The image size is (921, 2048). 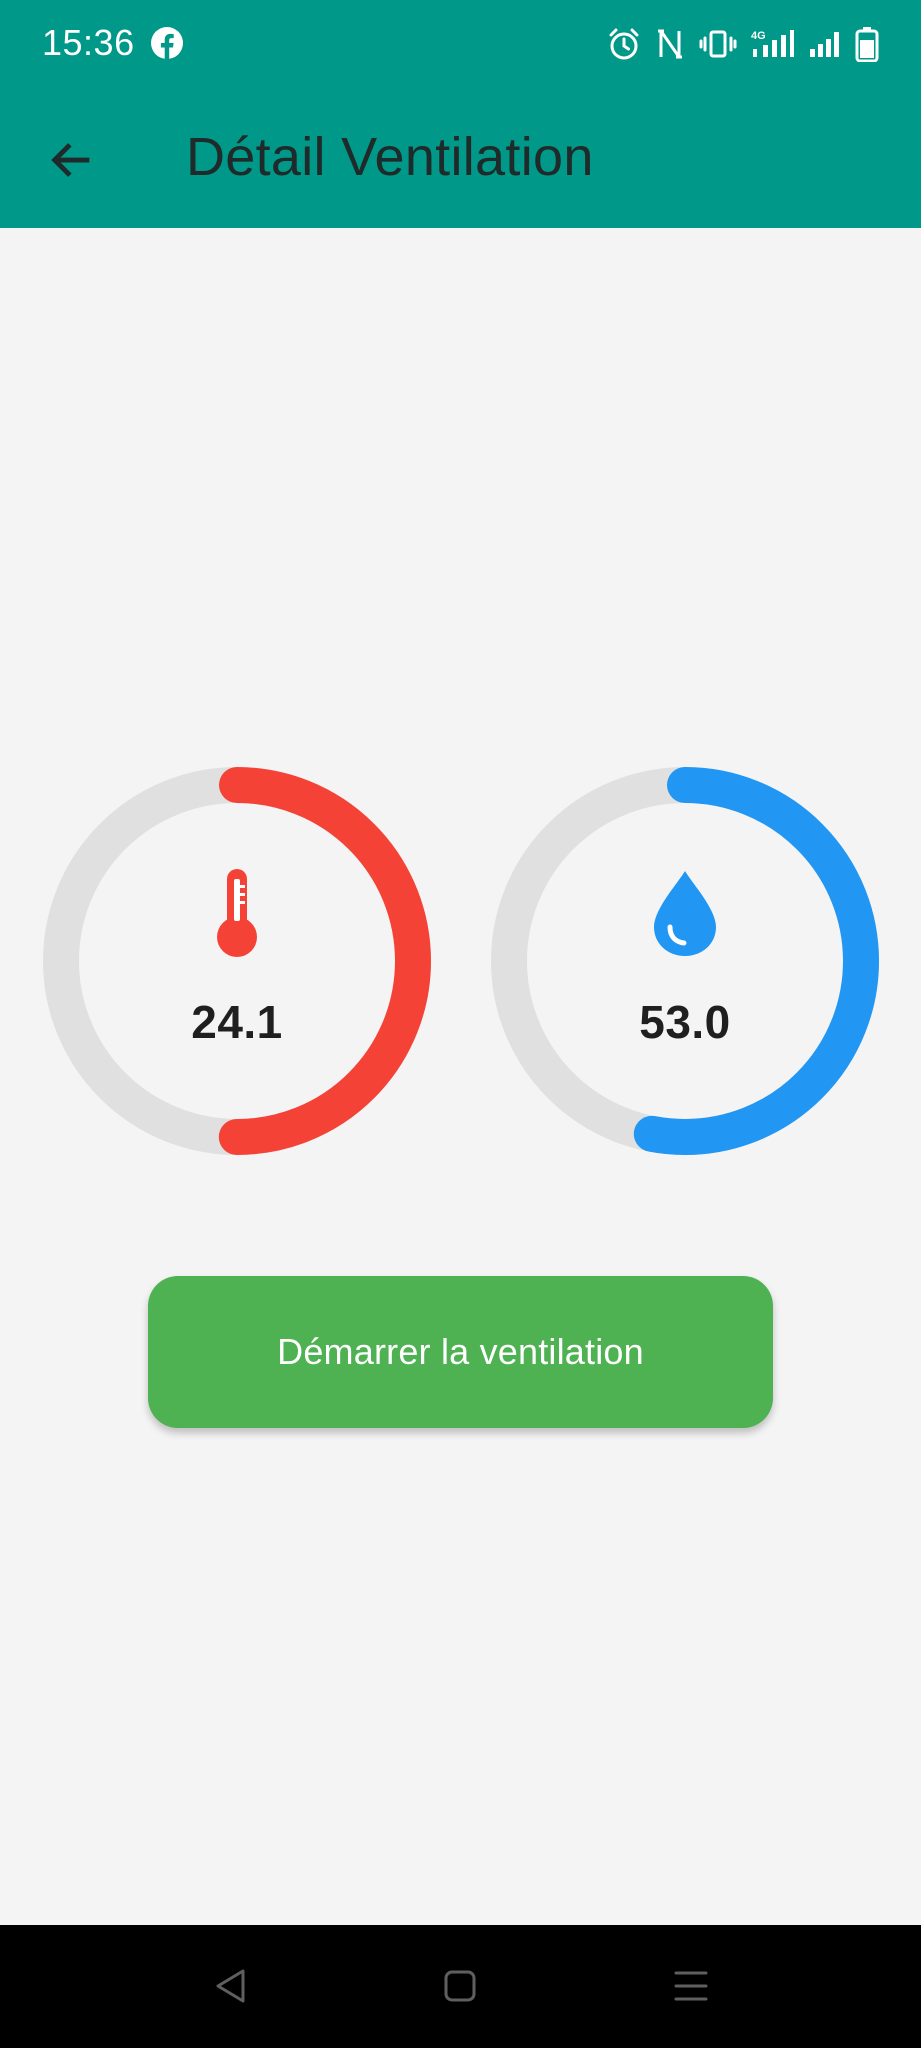 I want to click on nav-back-icon, so click(x=230, y=1986).